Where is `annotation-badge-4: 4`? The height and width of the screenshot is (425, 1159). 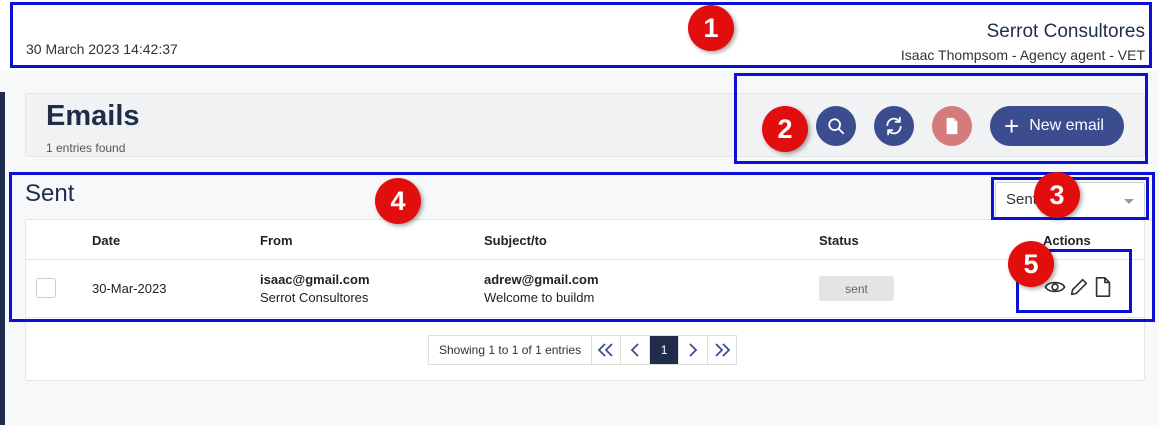
annotation-badge-4: 4 is located at coordinates (398, 201).